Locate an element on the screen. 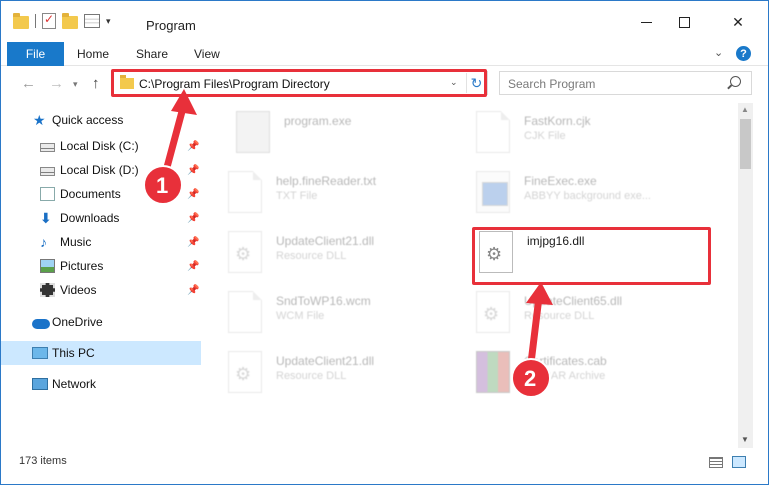 This screenshot has height=485, width=769. scroll-up-icon: ▲ is located at coordinates (745, 109).